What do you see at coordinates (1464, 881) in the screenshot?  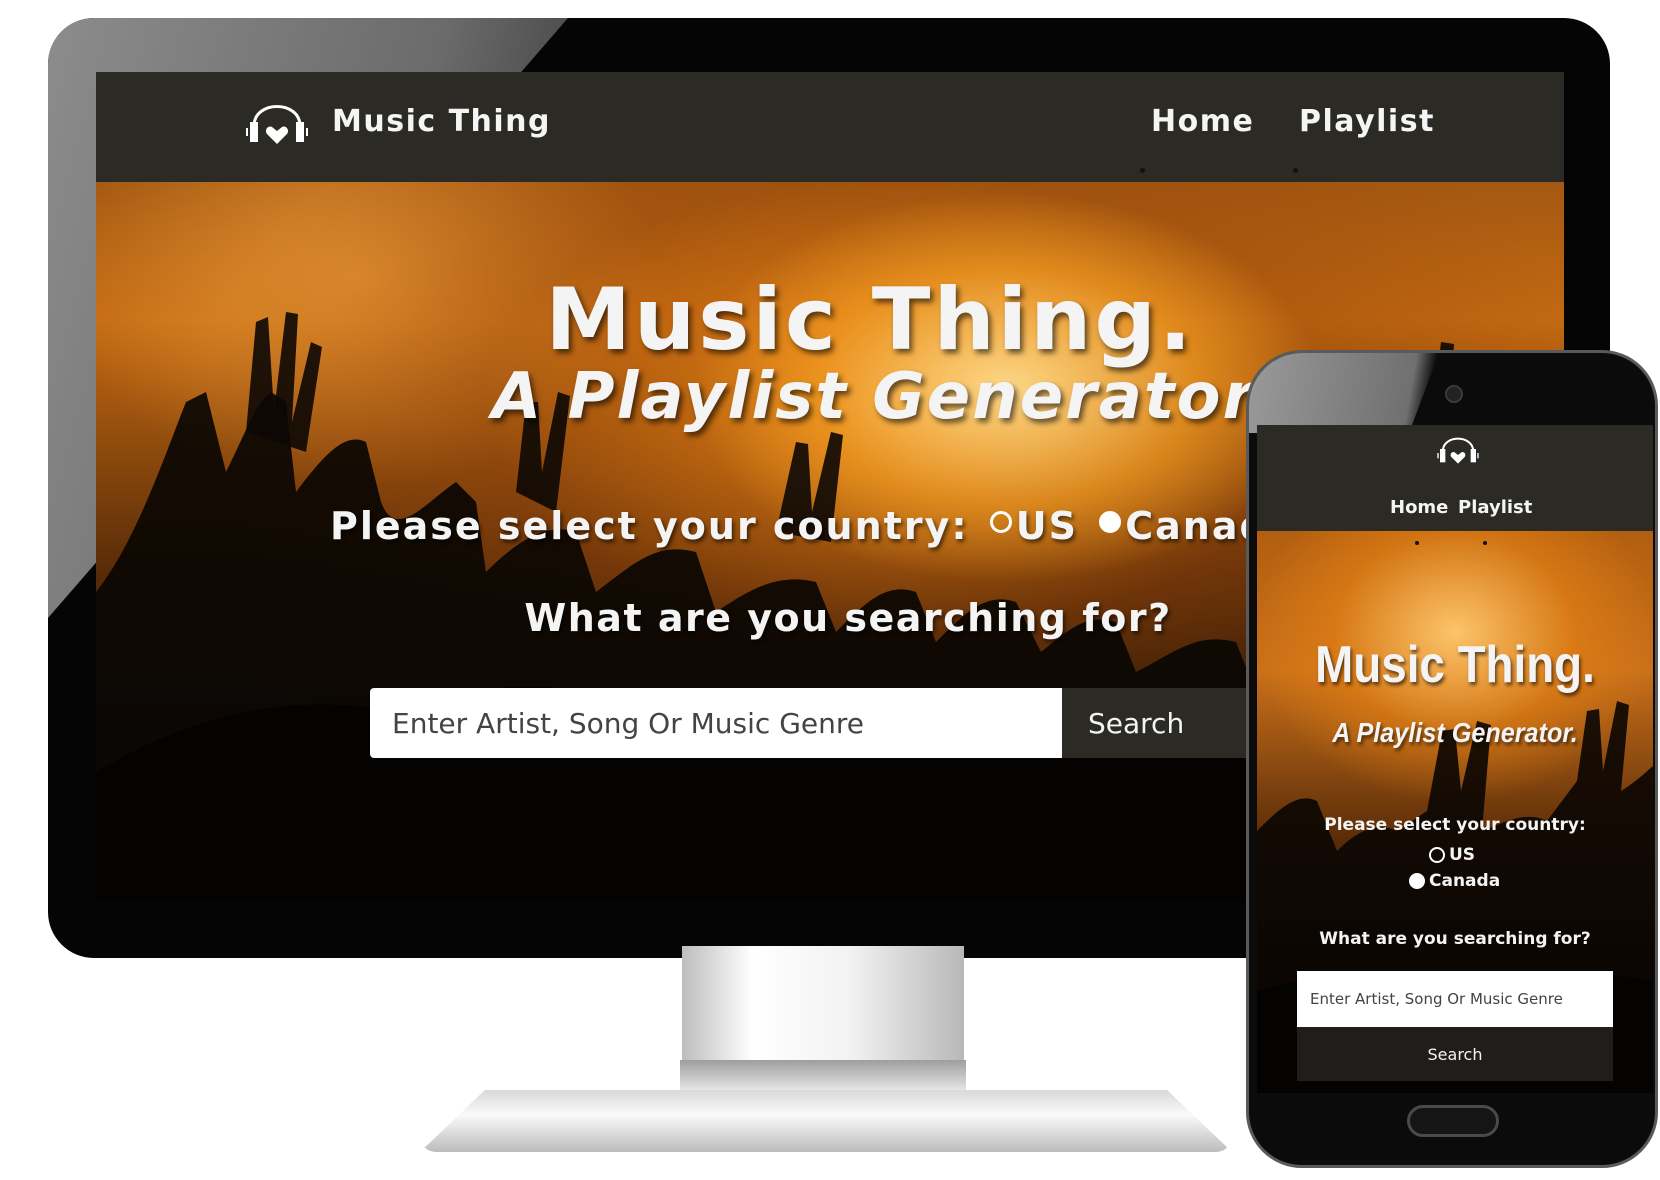 I see `country-label-canada: Canada` at bounding box center [1464, 881].